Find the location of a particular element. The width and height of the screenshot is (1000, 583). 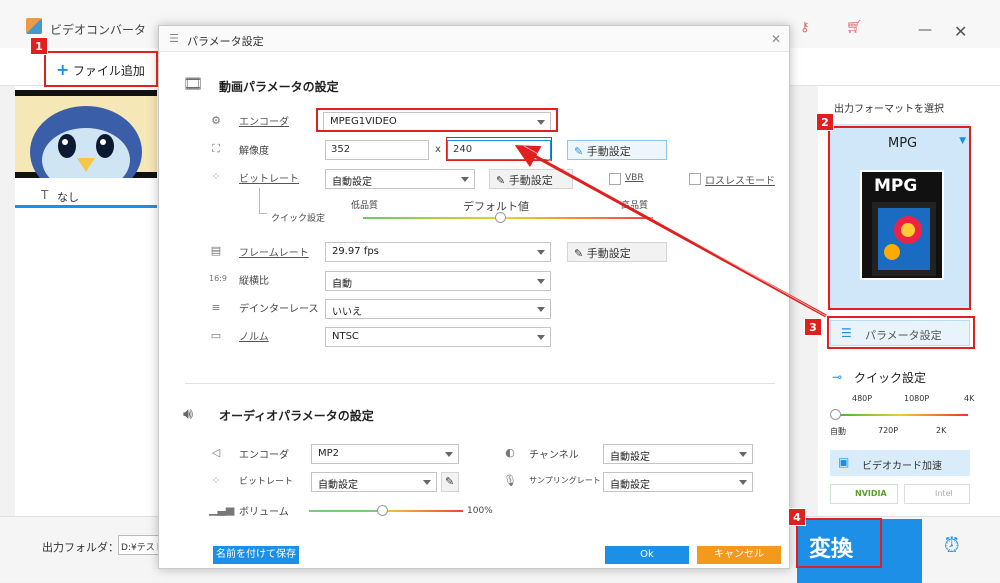

annotation-arrows is located at coordinates (670, 231).